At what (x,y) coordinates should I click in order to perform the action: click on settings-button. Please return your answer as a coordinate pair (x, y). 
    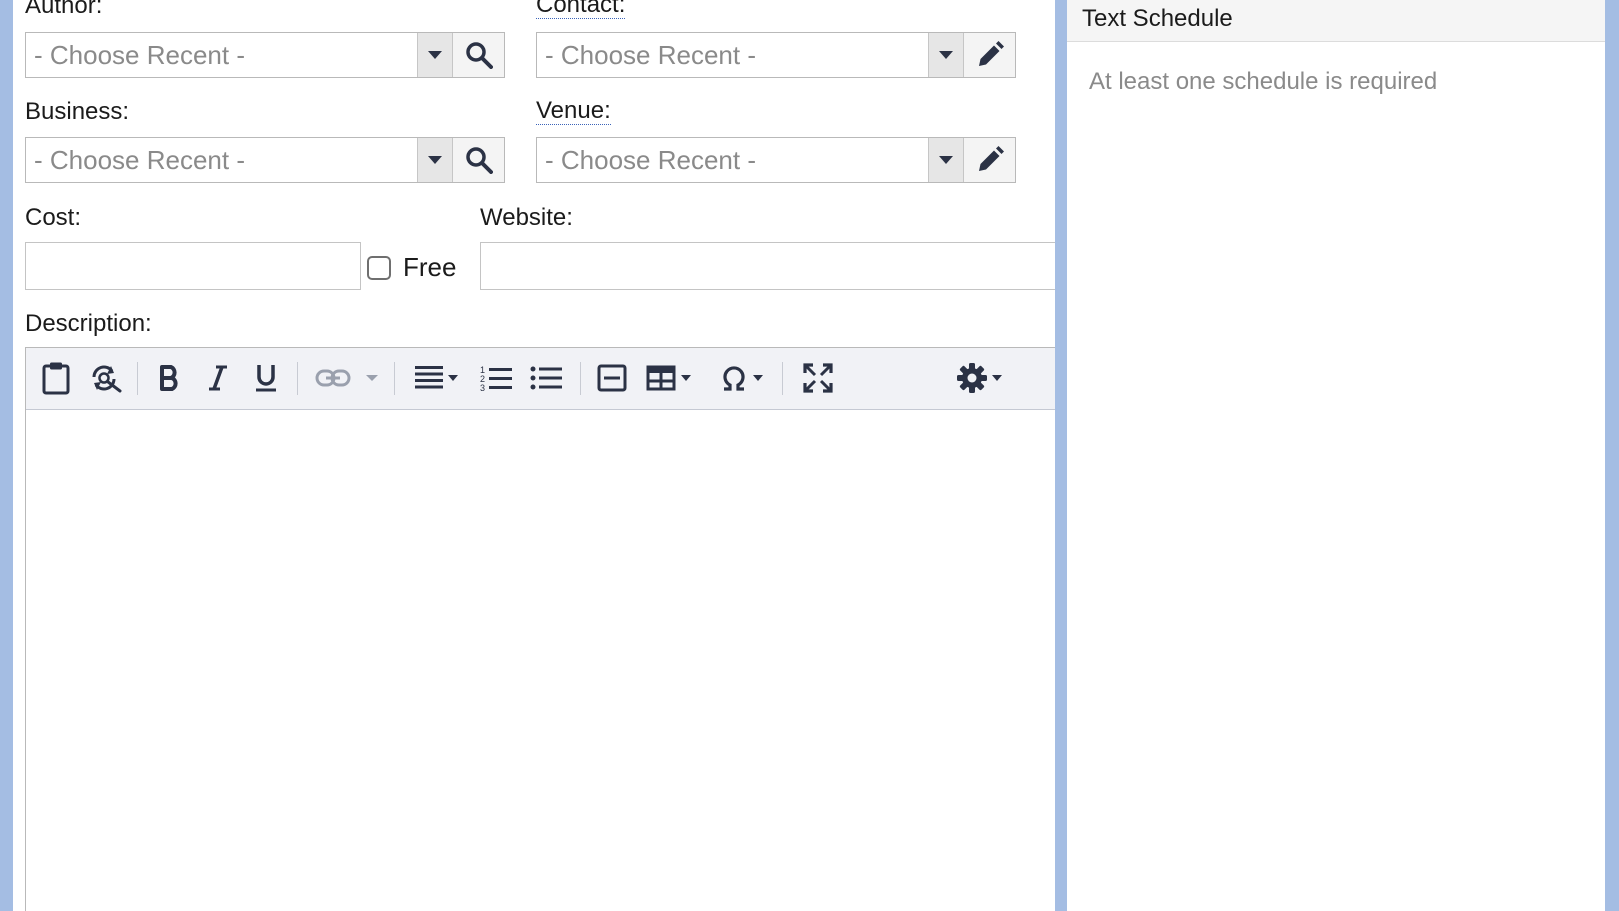
    Looking at the image, I should click on (979, 378).